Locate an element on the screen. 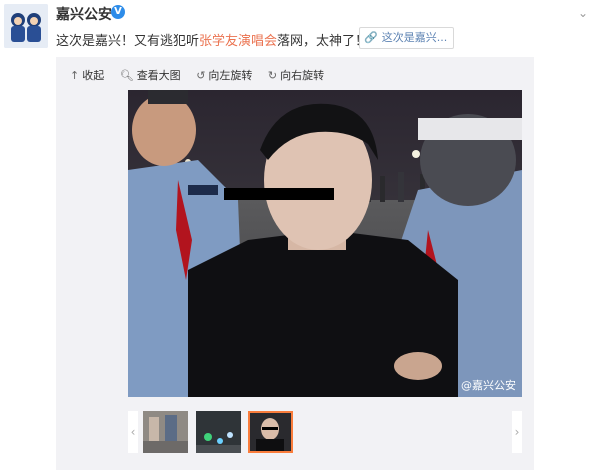 The height and width of the screenshot is (472, 600). rotate-left-button: ↺ 向左旋转 is located at coordinates (224, 75).